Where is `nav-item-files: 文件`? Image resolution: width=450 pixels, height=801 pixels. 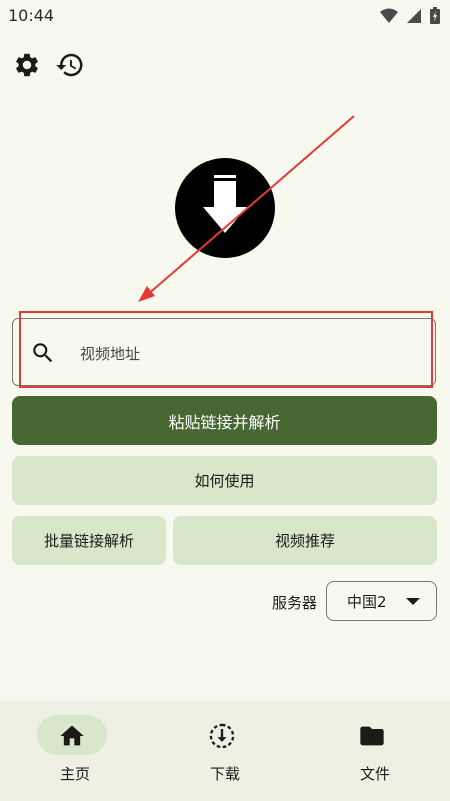
nav-item-files: 文件 is located at coordinates (375, 751).